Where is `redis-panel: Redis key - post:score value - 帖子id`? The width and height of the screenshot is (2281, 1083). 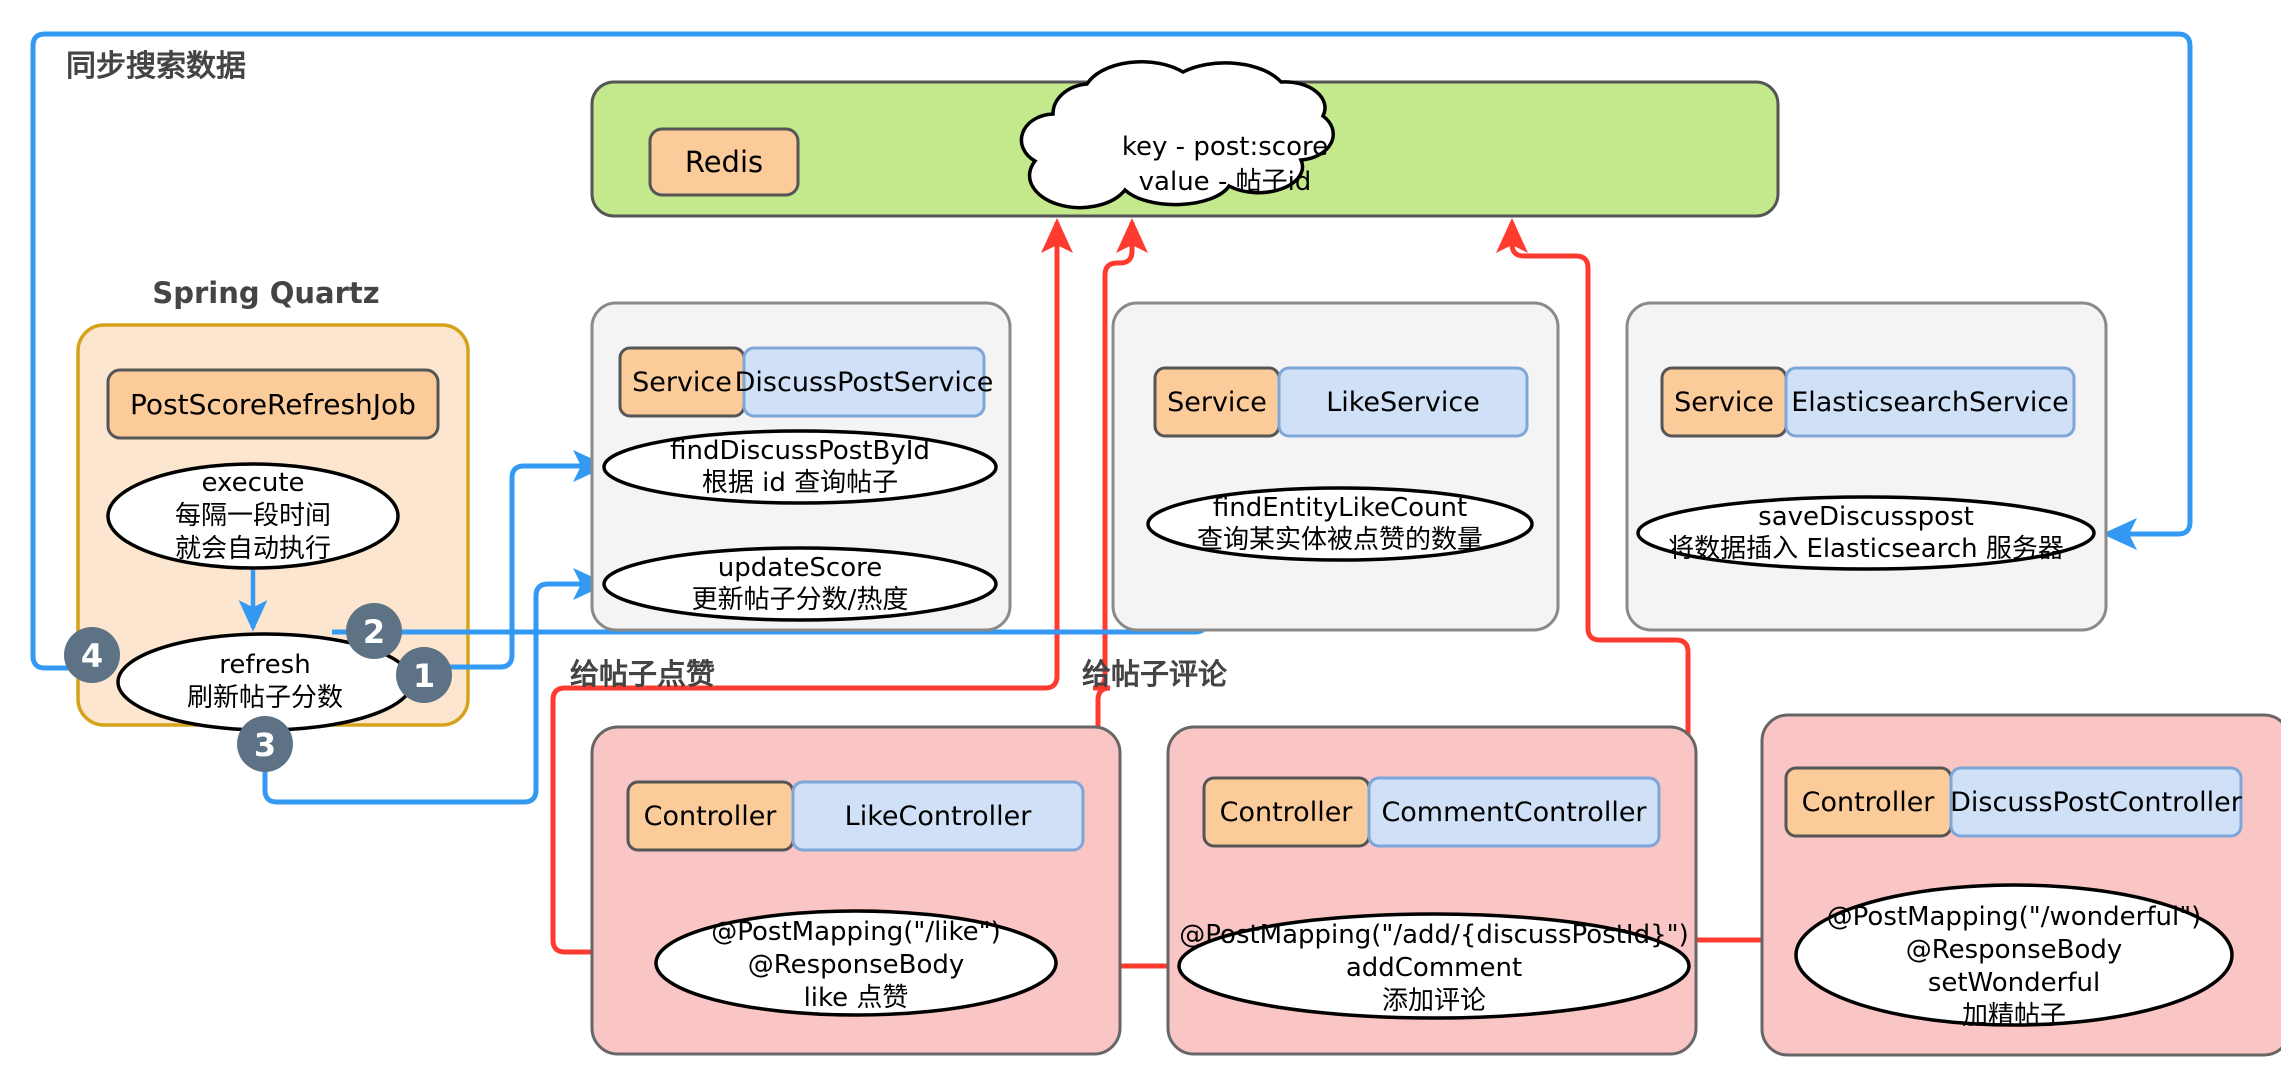
redis-panel: Redis key - post:score value - 帖子id is located at coordinates (1185, 139).